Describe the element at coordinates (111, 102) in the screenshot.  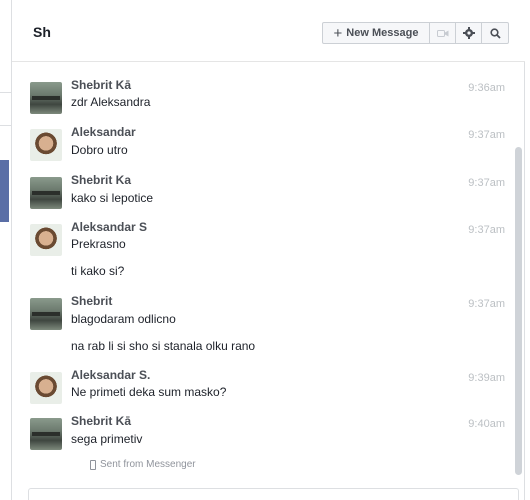
I see `message-text: zdr Aleksandra` at that location.